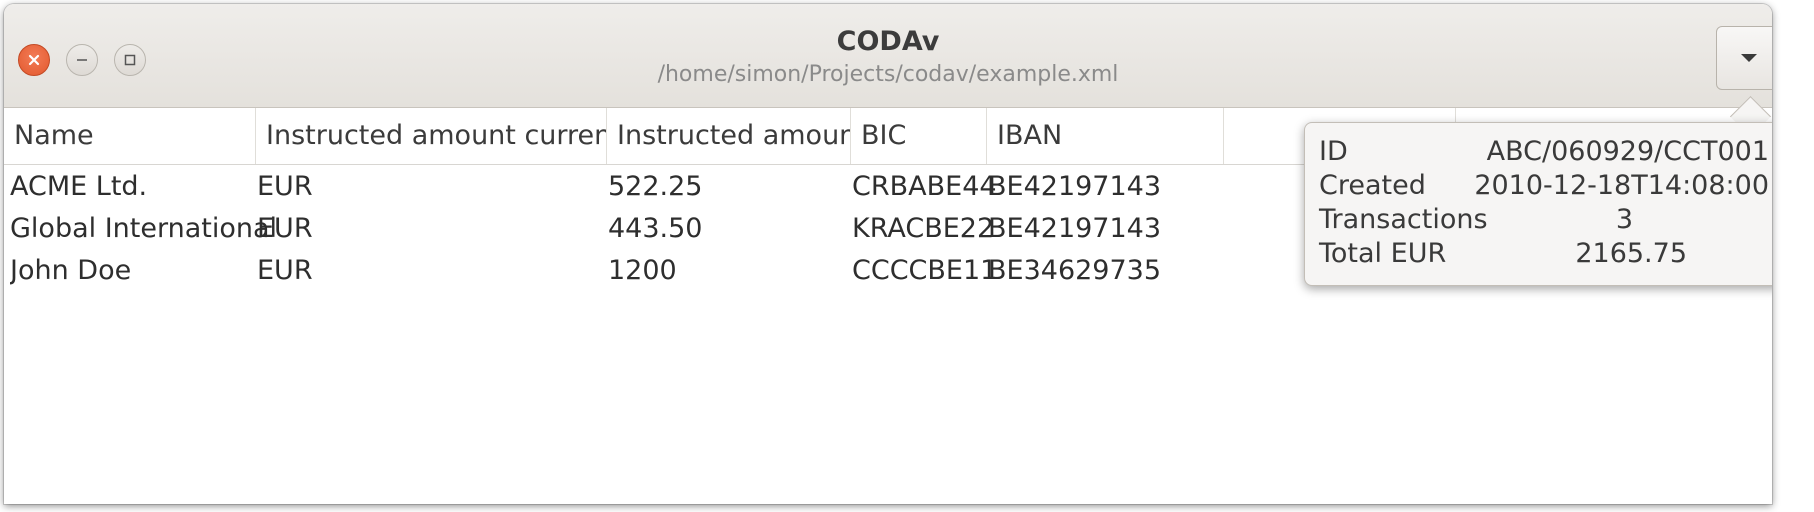 This screenshot has height=512, width=1814. What do you see at coordinates (130, 136) in the screenshot?
I see `column-header-name: Name` at bounding box center [130, 136].